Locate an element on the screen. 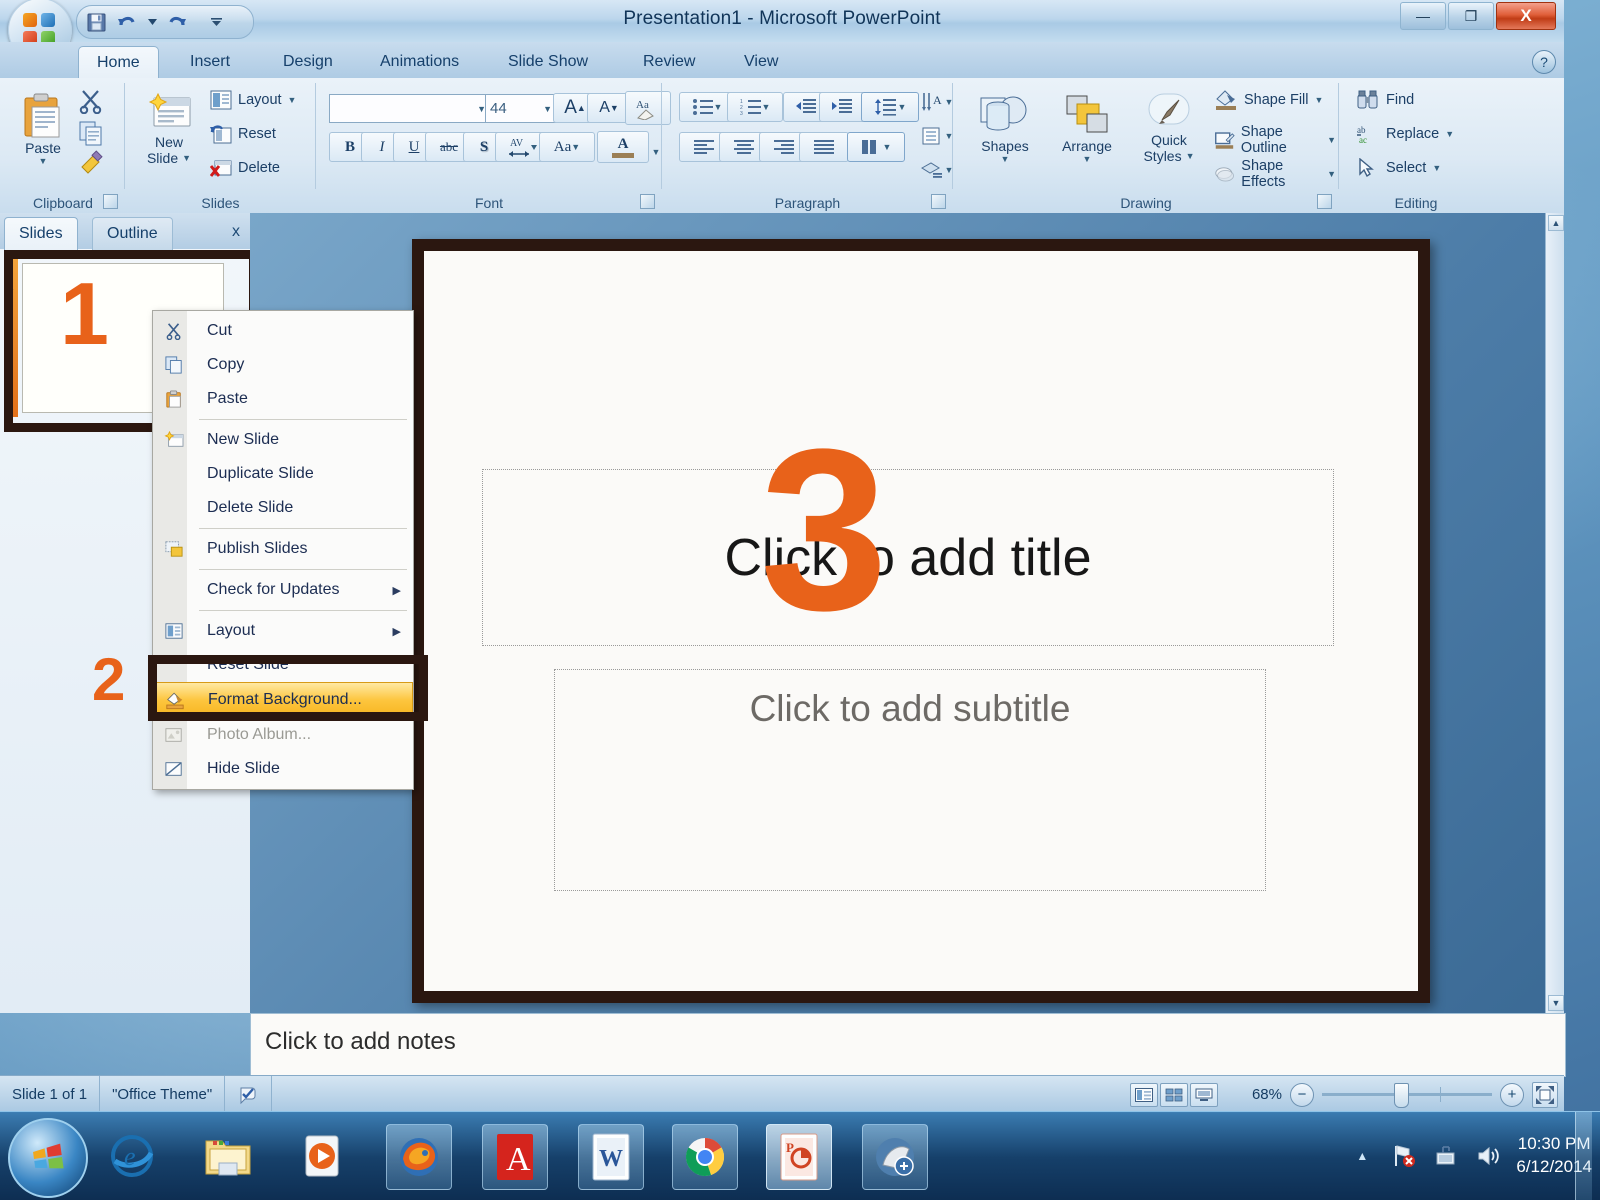  zoom-in-button: + is located at coordinates (1512, 1094).